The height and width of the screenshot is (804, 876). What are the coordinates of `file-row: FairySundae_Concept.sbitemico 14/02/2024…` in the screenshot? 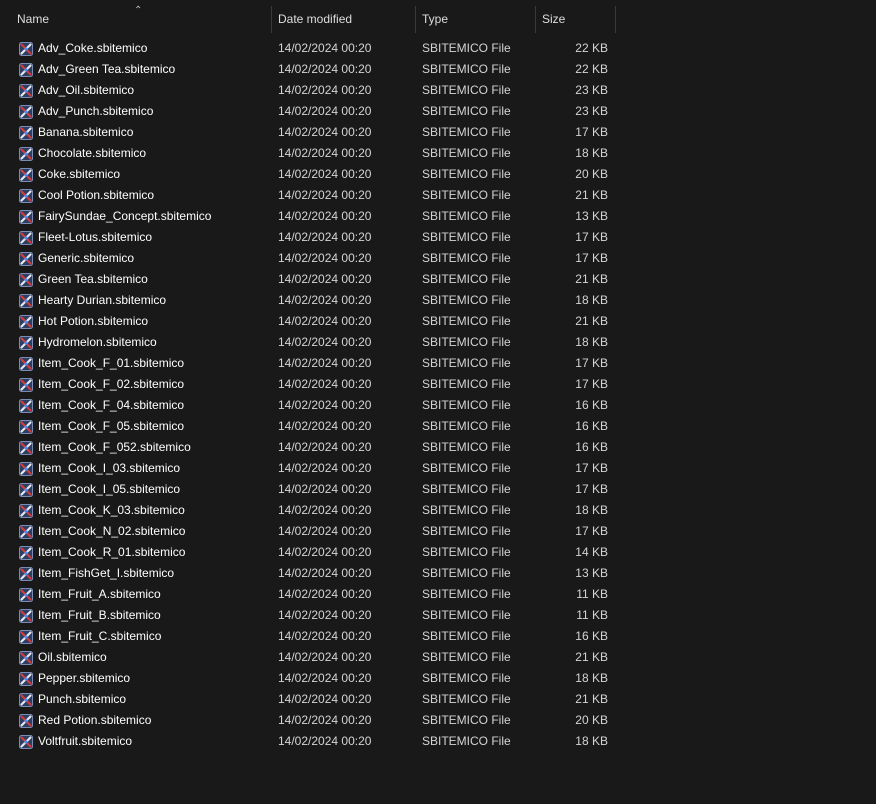 It's located at (438, 216).